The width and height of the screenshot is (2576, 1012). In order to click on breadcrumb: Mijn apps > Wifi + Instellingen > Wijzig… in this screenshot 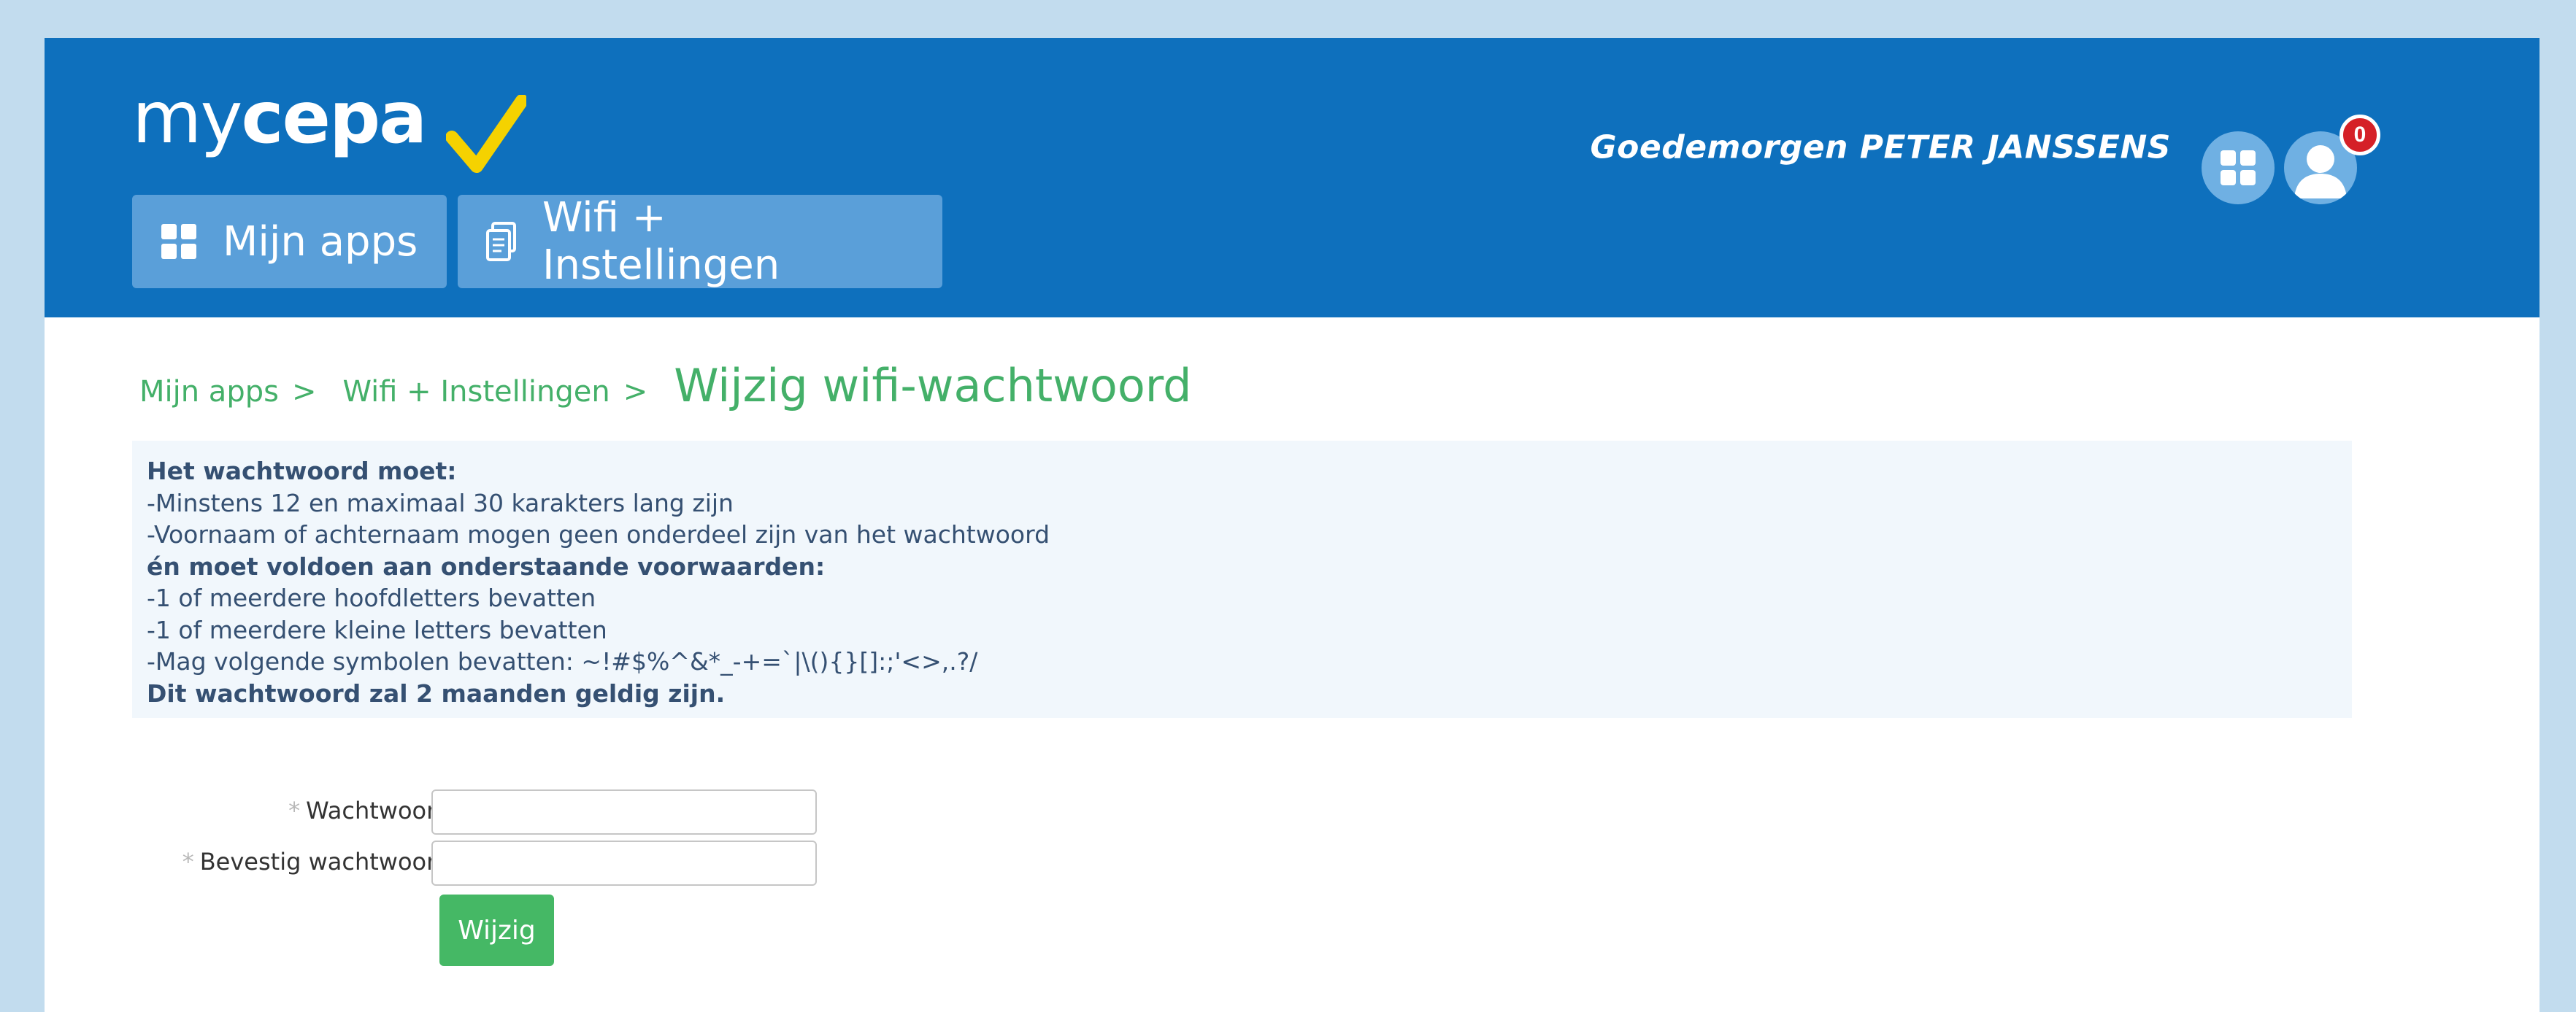, I will do `click(665, 385)`.